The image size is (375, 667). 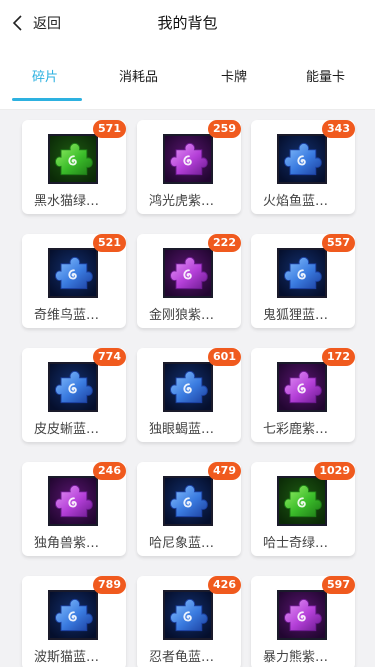 What do you see at coordinates (224, 585) in the screenshot?
I see `fragment-count-badge: 426` at bounding box center [224, 585].